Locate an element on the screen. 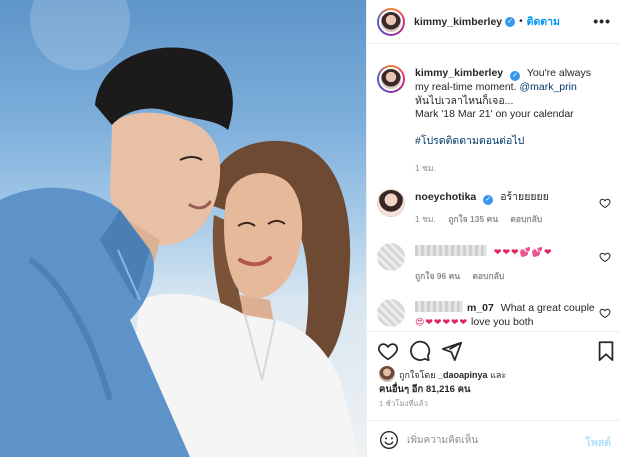 Image resolution: width=620 pixels, height=457 pixels. author-namebox: kimmy_kimberley ✓ • ติดตาม is located at coordinates (487, 21).